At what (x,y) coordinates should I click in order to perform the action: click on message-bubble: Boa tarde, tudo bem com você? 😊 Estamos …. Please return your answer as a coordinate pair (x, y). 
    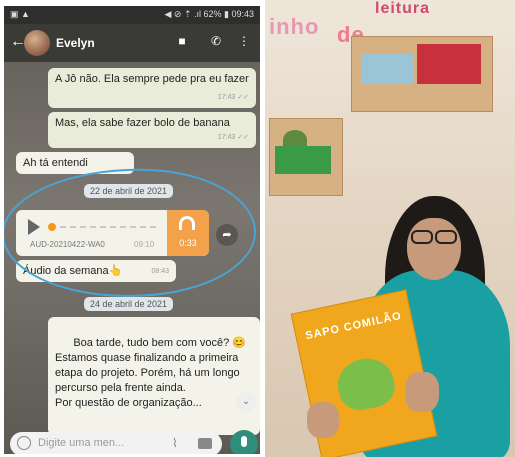
    Looking at the image, I should click on (154, 376).